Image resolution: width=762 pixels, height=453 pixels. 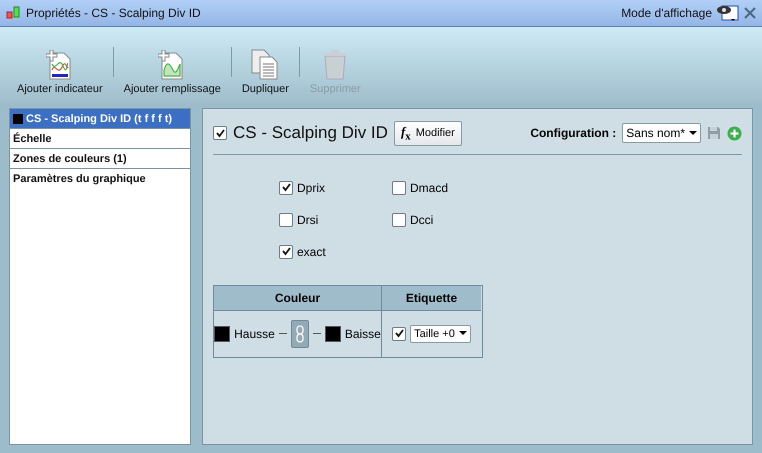 What do you see at coordinates (448, 220) in the screenshot?
I see `option-checkbox: Dcci` at bounding box center [448, 220].